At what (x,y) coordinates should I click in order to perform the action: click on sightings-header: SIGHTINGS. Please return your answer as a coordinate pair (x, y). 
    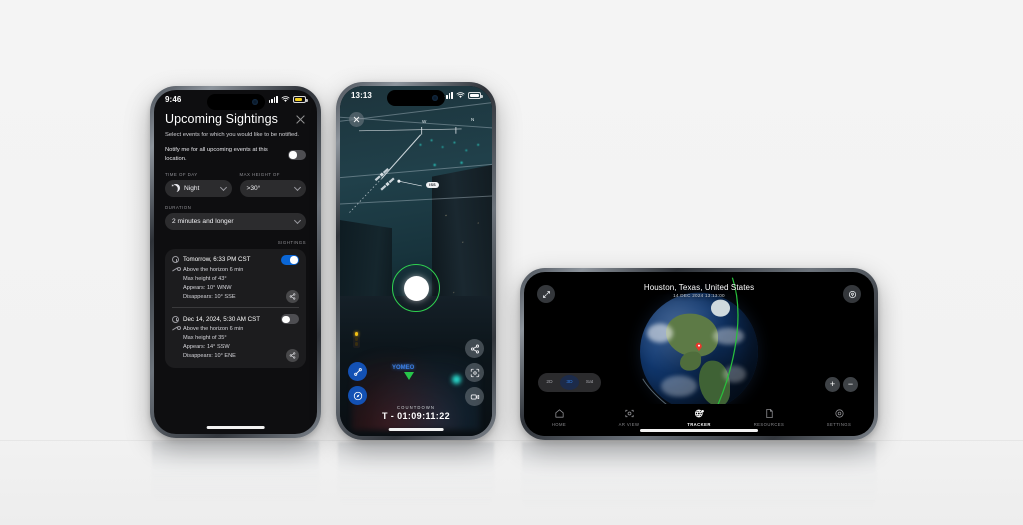
    Looking at the image, I should click on (291, 242).